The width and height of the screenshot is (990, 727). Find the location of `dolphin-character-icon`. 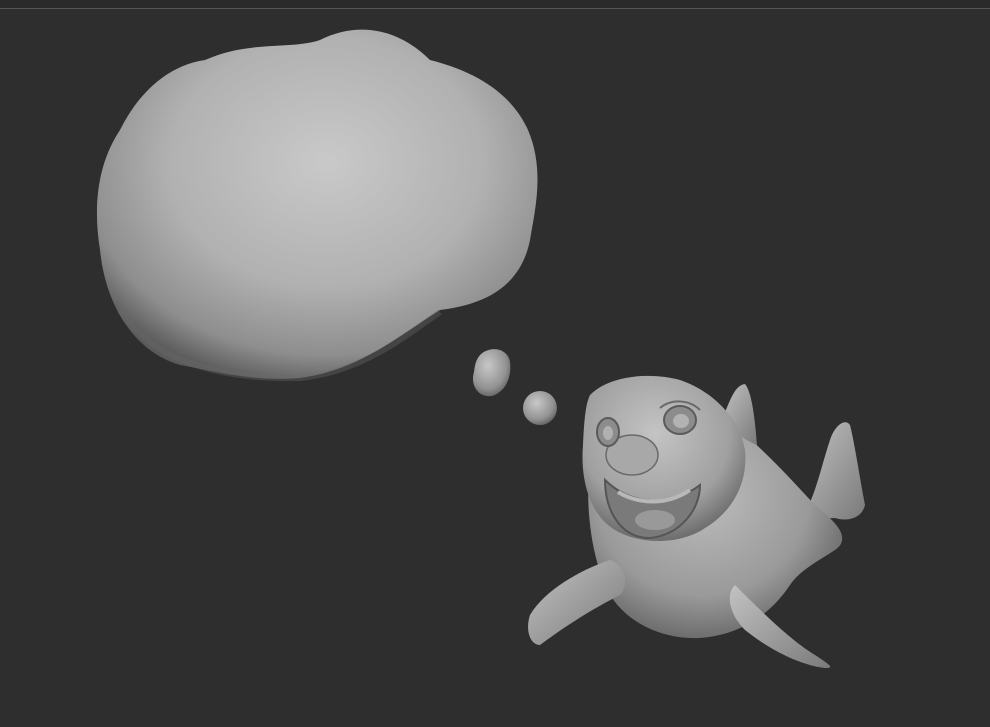

dolphin-character-icon is located at coordinates (696, 521).